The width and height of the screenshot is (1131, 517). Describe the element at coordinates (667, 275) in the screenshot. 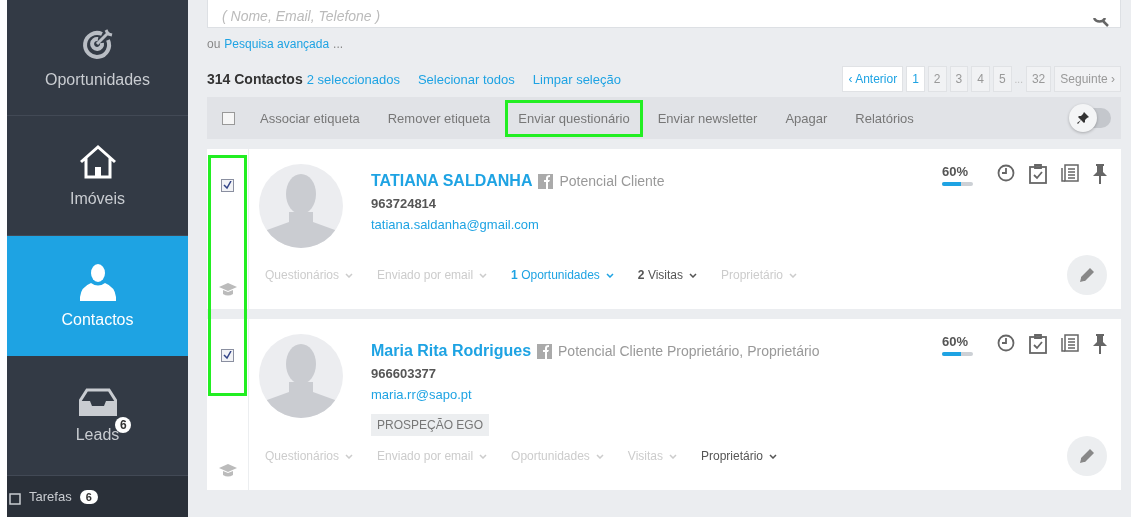

I see `dropdown-link: 2 Visitas` at that location.